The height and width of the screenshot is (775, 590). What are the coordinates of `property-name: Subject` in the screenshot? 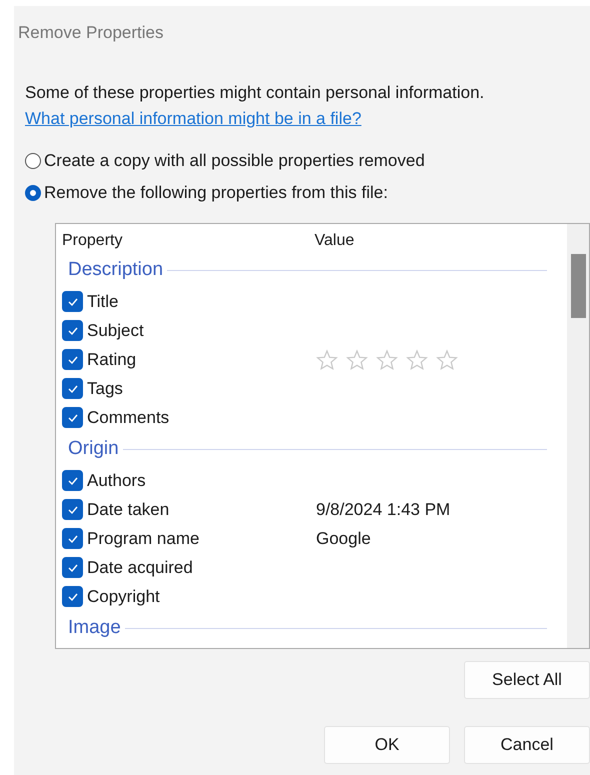 It's located at (115, 330).